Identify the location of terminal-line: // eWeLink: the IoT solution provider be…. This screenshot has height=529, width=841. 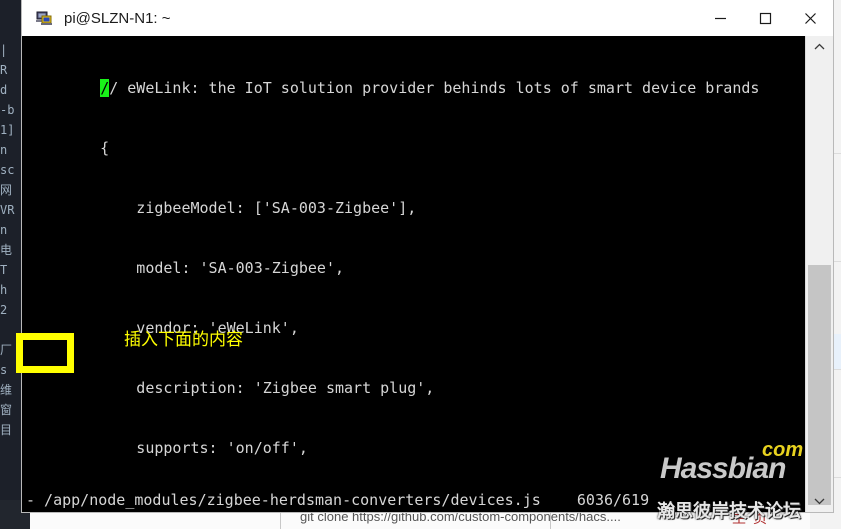
(402, 88).